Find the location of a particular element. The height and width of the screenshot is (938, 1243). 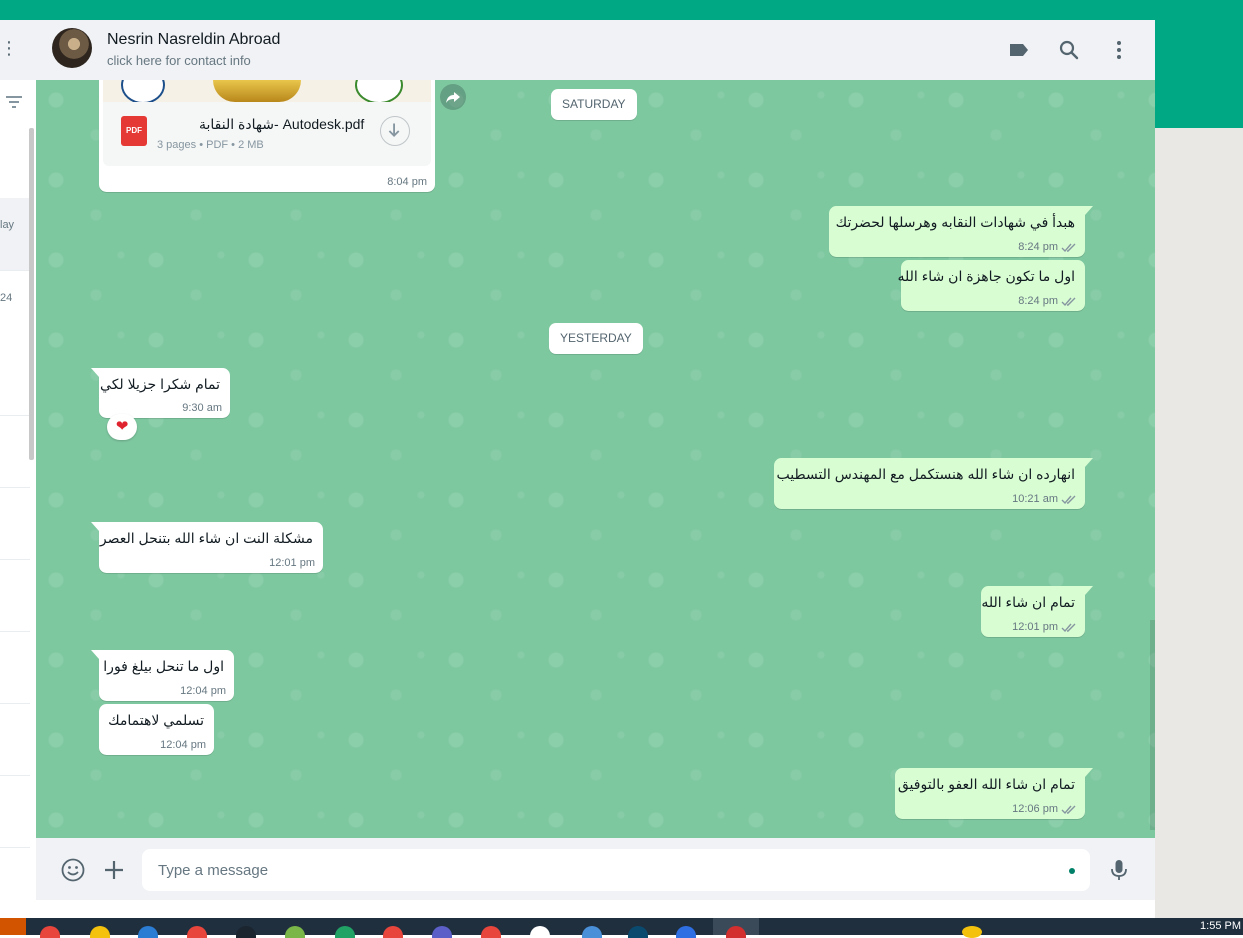

download-icon is located at coordinates (395, 131).